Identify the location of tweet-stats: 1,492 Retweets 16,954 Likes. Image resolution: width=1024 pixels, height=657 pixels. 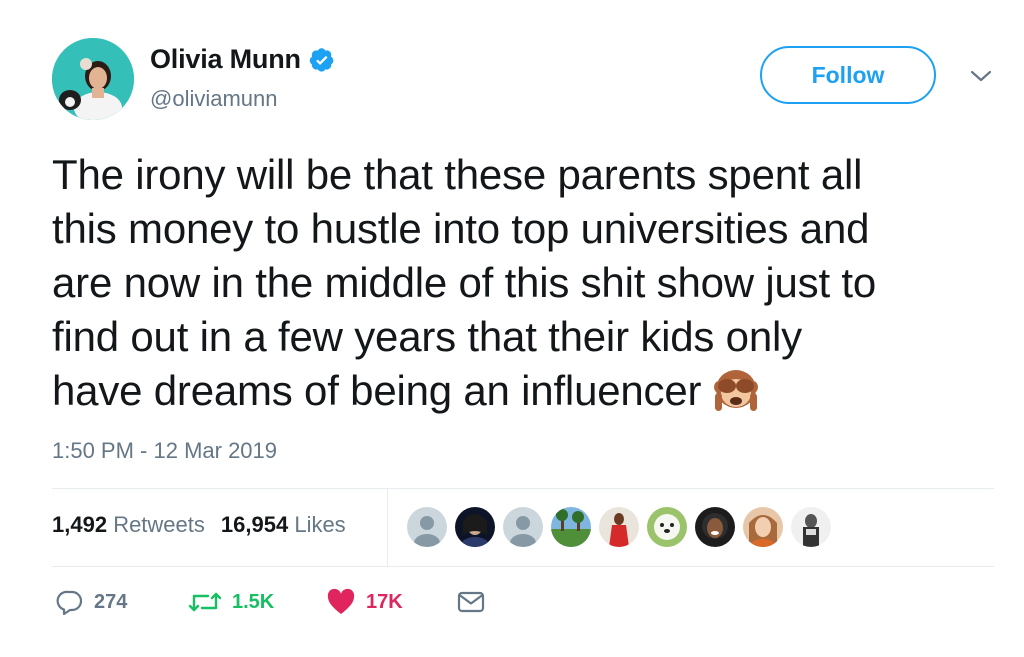
(199, 525).